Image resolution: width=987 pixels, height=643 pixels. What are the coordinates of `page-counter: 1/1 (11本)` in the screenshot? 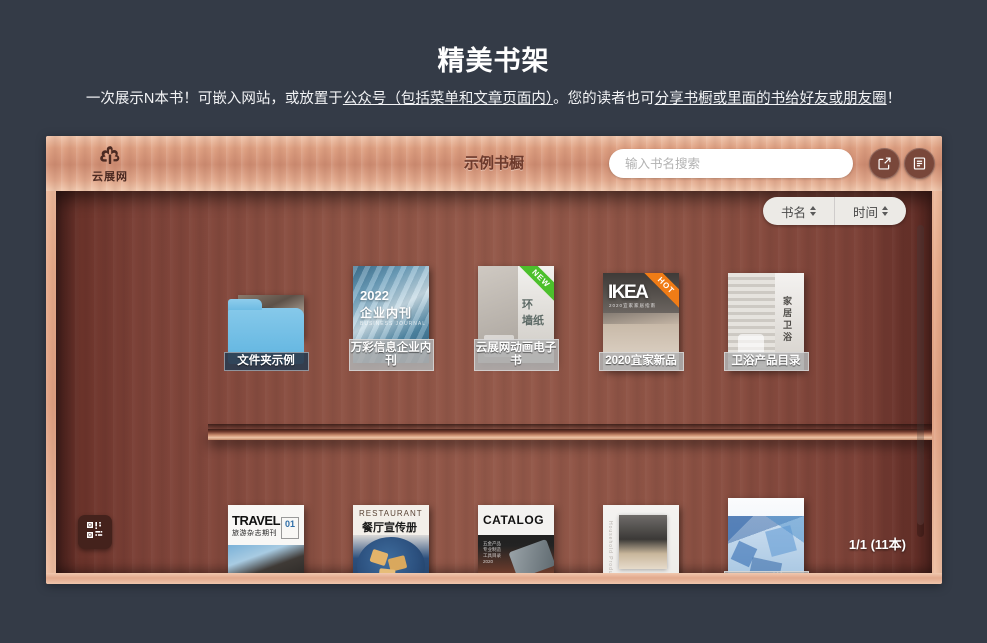 It's located at (877, 544).